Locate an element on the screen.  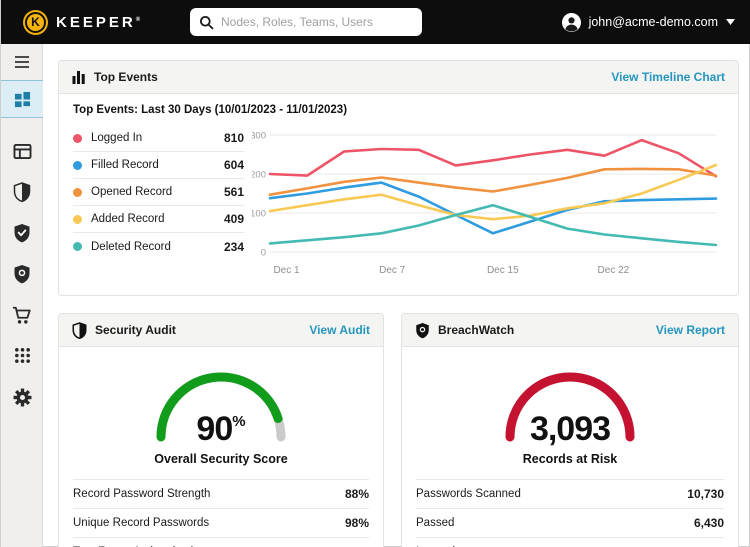
global-search is located at coordinates (306, 22).